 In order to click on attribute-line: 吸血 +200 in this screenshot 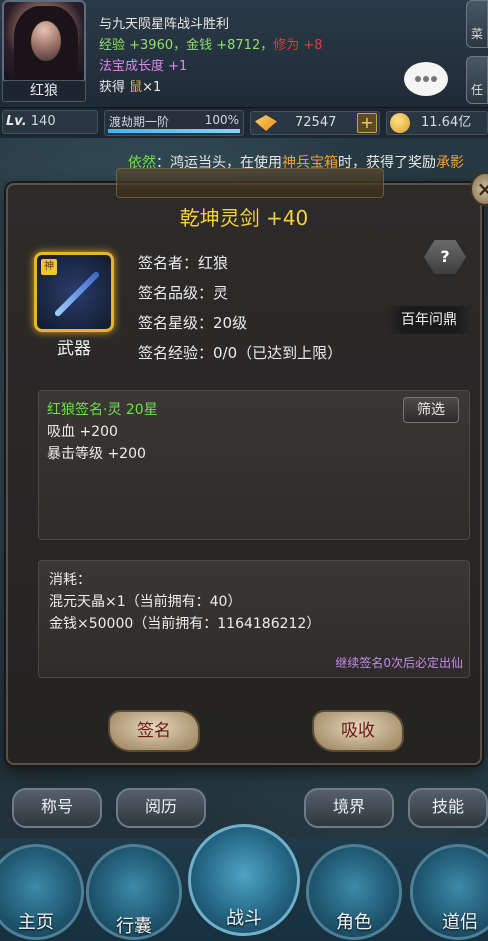, I will do `click(82, 432)`.